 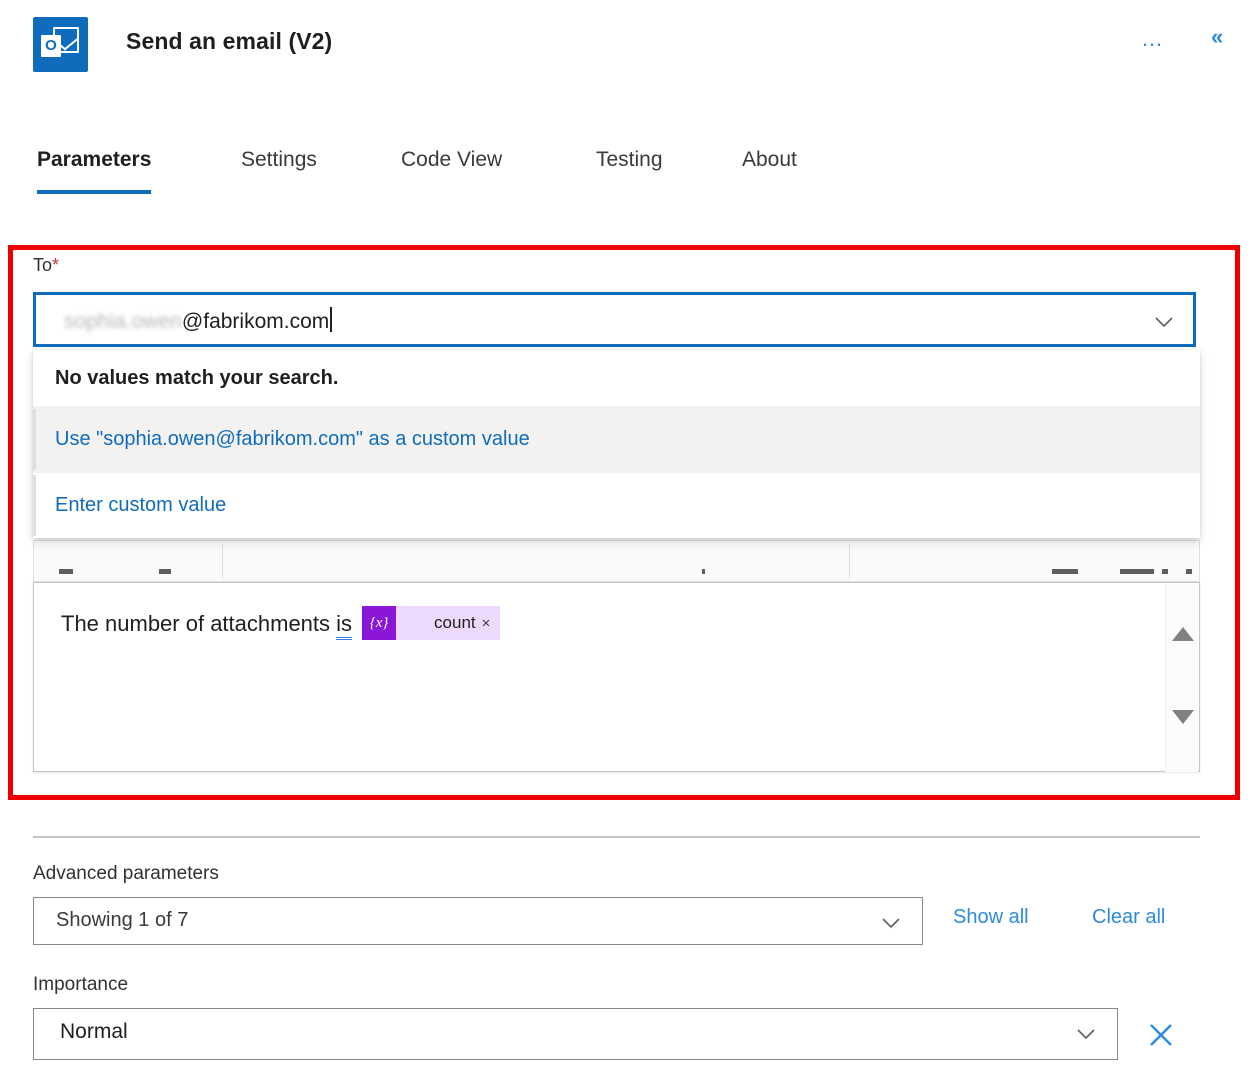 I want to click on to-input-value-blurred: sophia.owen, so click(x=123, y=321).